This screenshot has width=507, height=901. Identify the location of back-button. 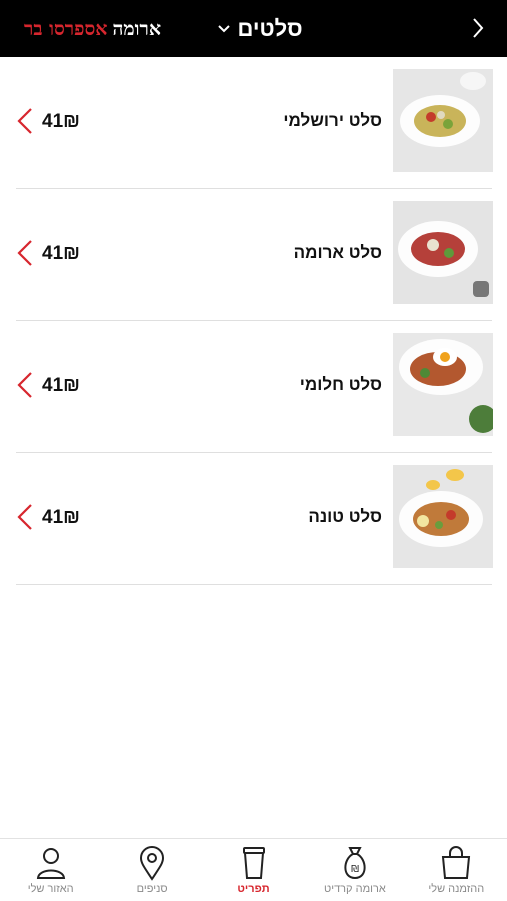
(478, 28).